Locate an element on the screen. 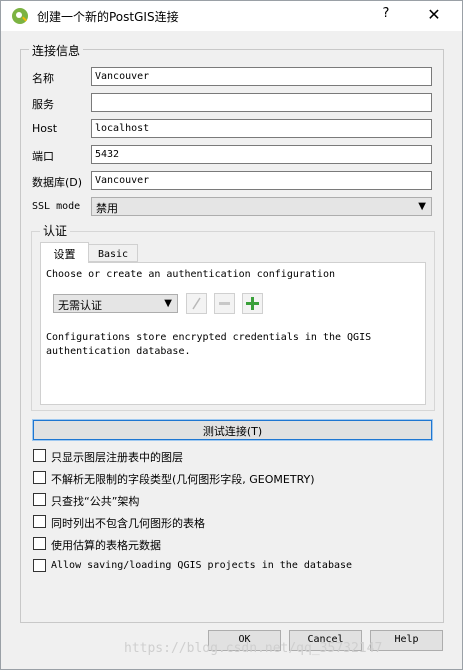  cancel-button: Cancel is located at coordinates (325, 640).